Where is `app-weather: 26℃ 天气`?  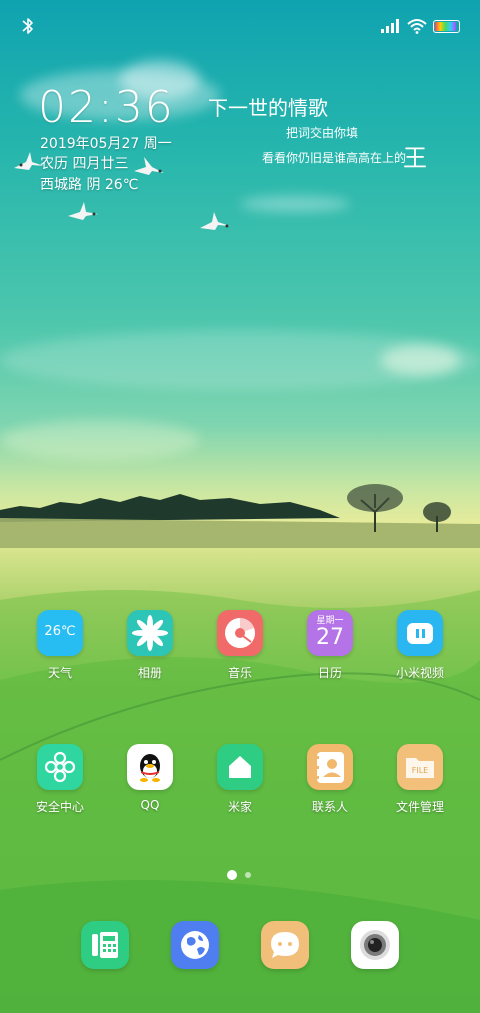 app-weather: 26℃ 天气 is located at coordinates (60, 645).